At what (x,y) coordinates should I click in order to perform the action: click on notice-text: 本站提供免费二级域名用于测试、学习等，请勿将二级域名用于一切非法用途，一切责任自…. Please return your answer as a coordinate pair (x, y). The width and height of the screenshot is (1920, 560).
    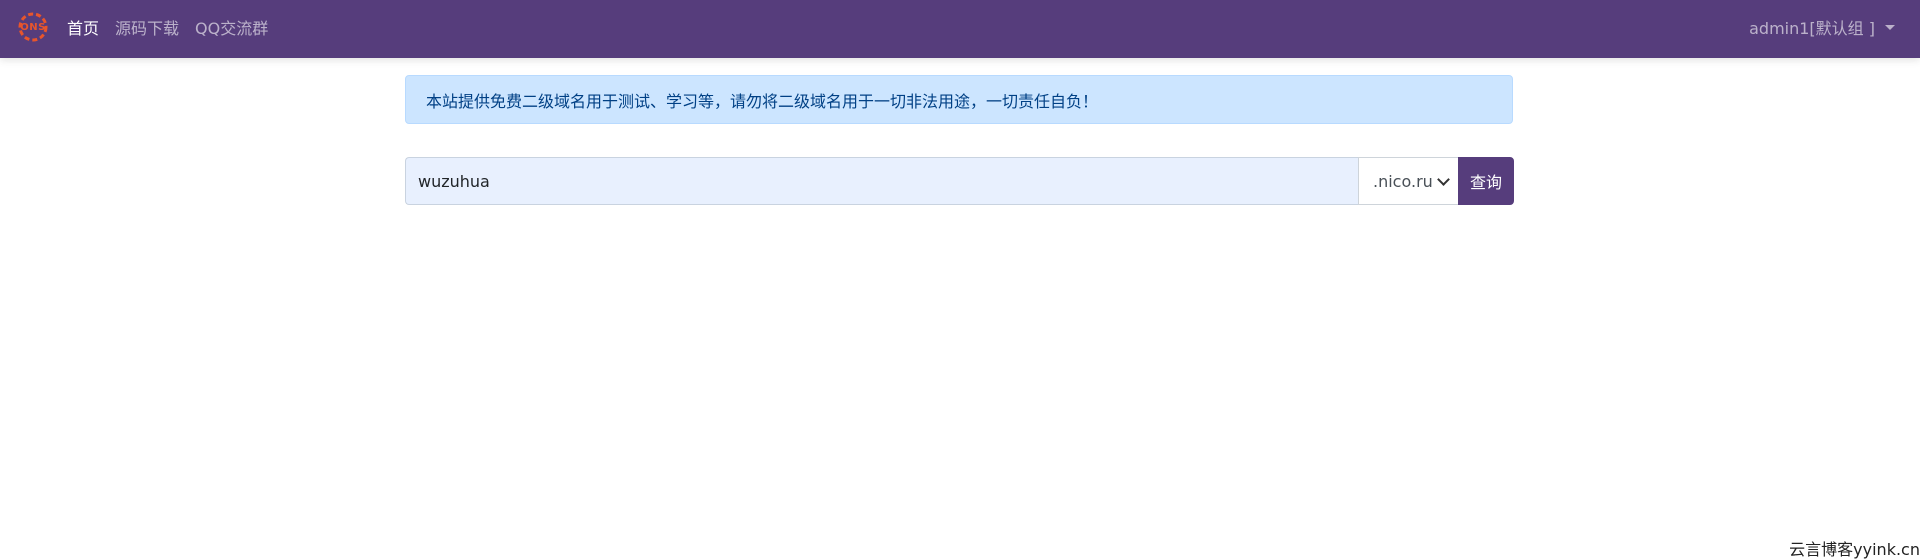
    Looking at the image, I should click on (762, 101).